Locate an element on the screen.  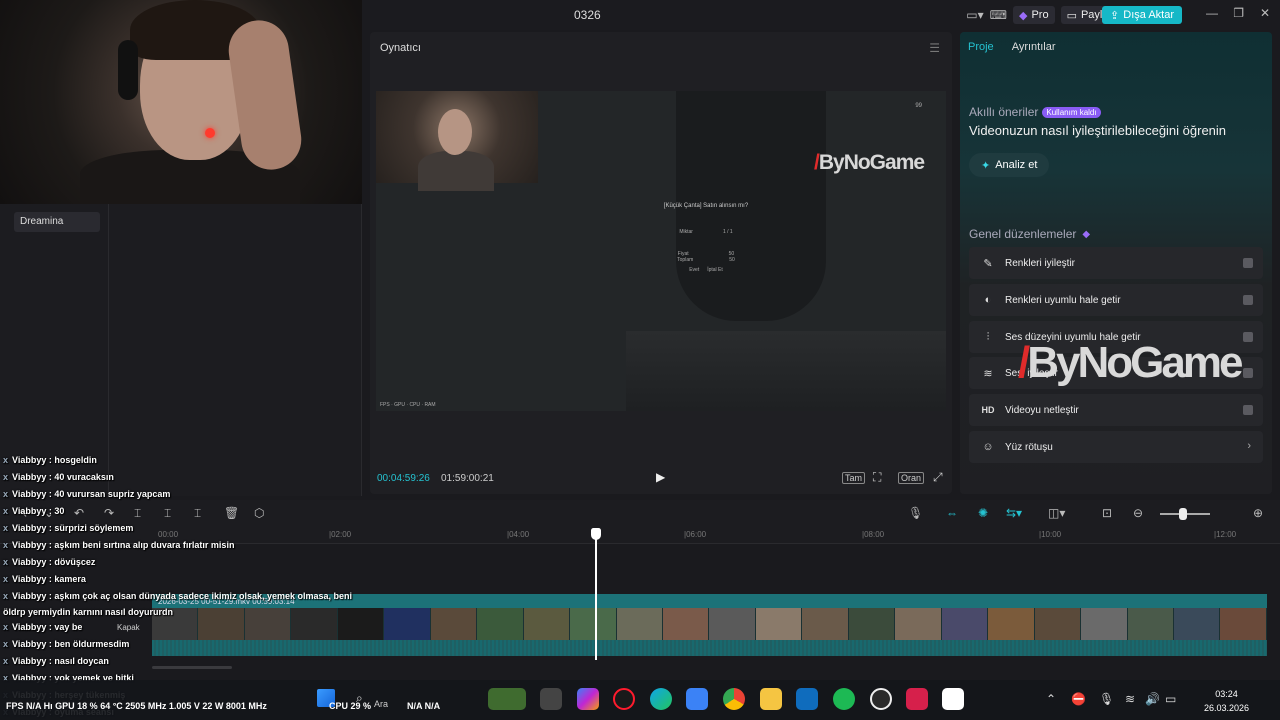
wifi-icon: ≋ is located at coordinates (1130, 699).